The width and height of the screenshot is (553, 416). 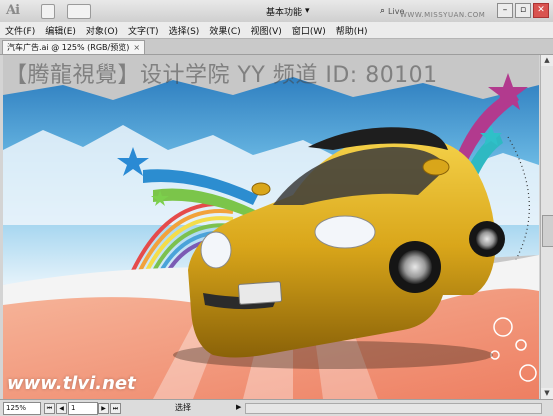 What do you see at coordinates (443, 15) in the screenshot?
I see `watermark-top: WWW.MISSYUAN.COM` at bounding box center [443, 15].